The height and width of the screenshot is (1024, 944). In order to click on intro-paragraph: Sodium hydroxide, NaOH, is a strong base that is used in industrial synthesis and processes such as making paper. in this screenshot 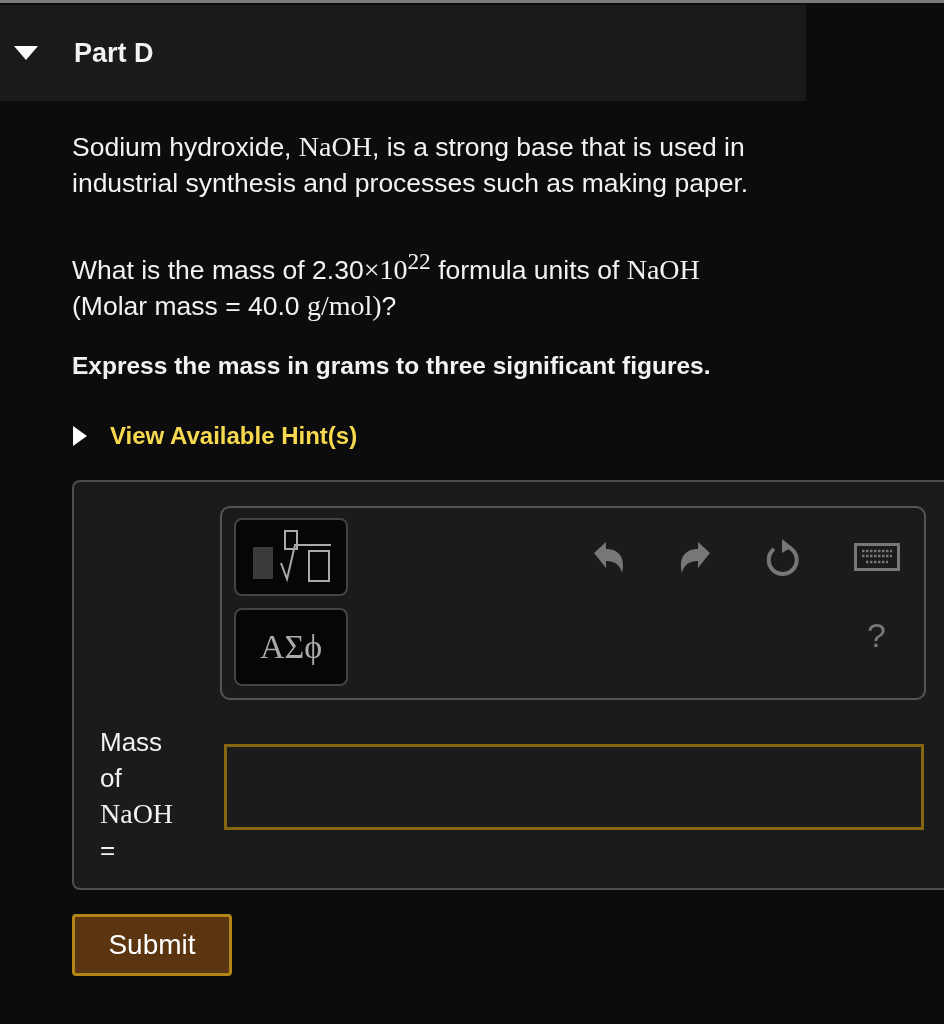, I will do `click(411, 165)`.